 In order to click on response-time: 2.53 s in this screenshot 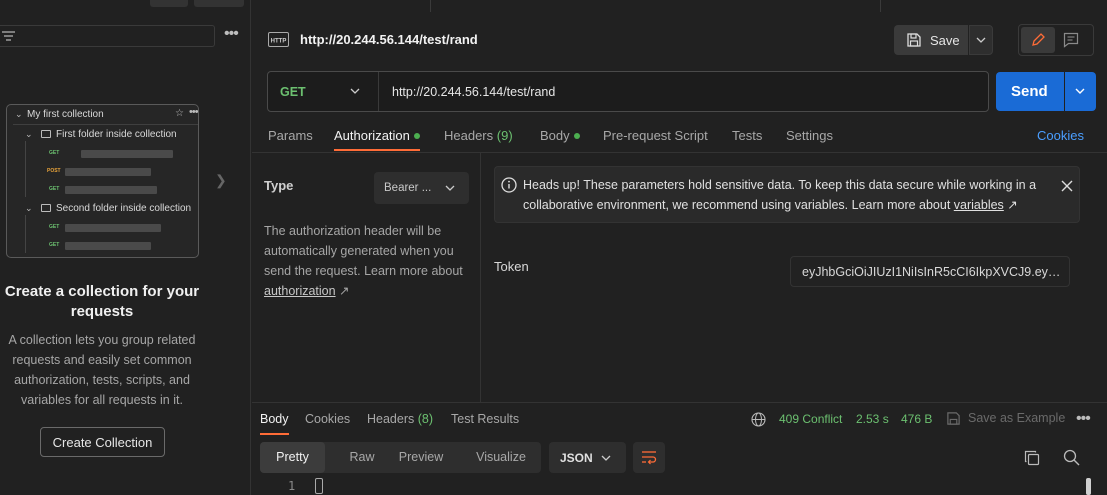, I will do `click(872, 419)`.